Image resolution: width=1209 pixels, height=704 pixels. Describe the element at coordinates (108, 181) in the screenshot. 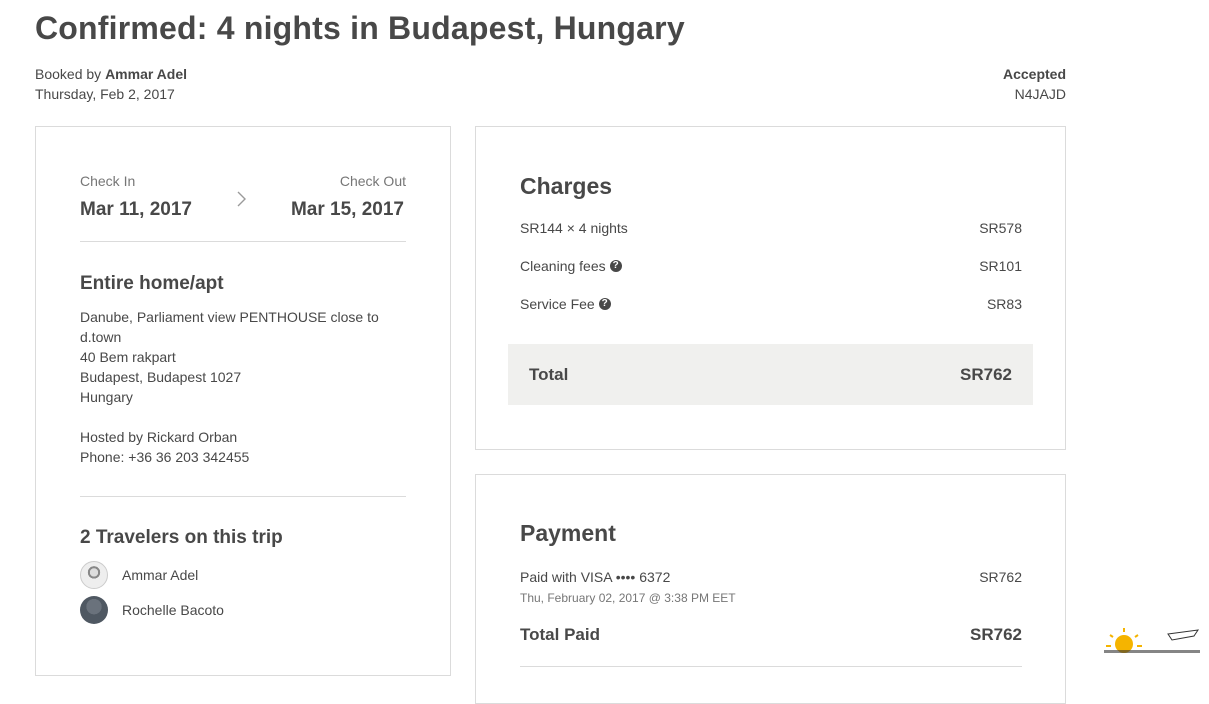

I see `check-in-label: Check In` at that location.